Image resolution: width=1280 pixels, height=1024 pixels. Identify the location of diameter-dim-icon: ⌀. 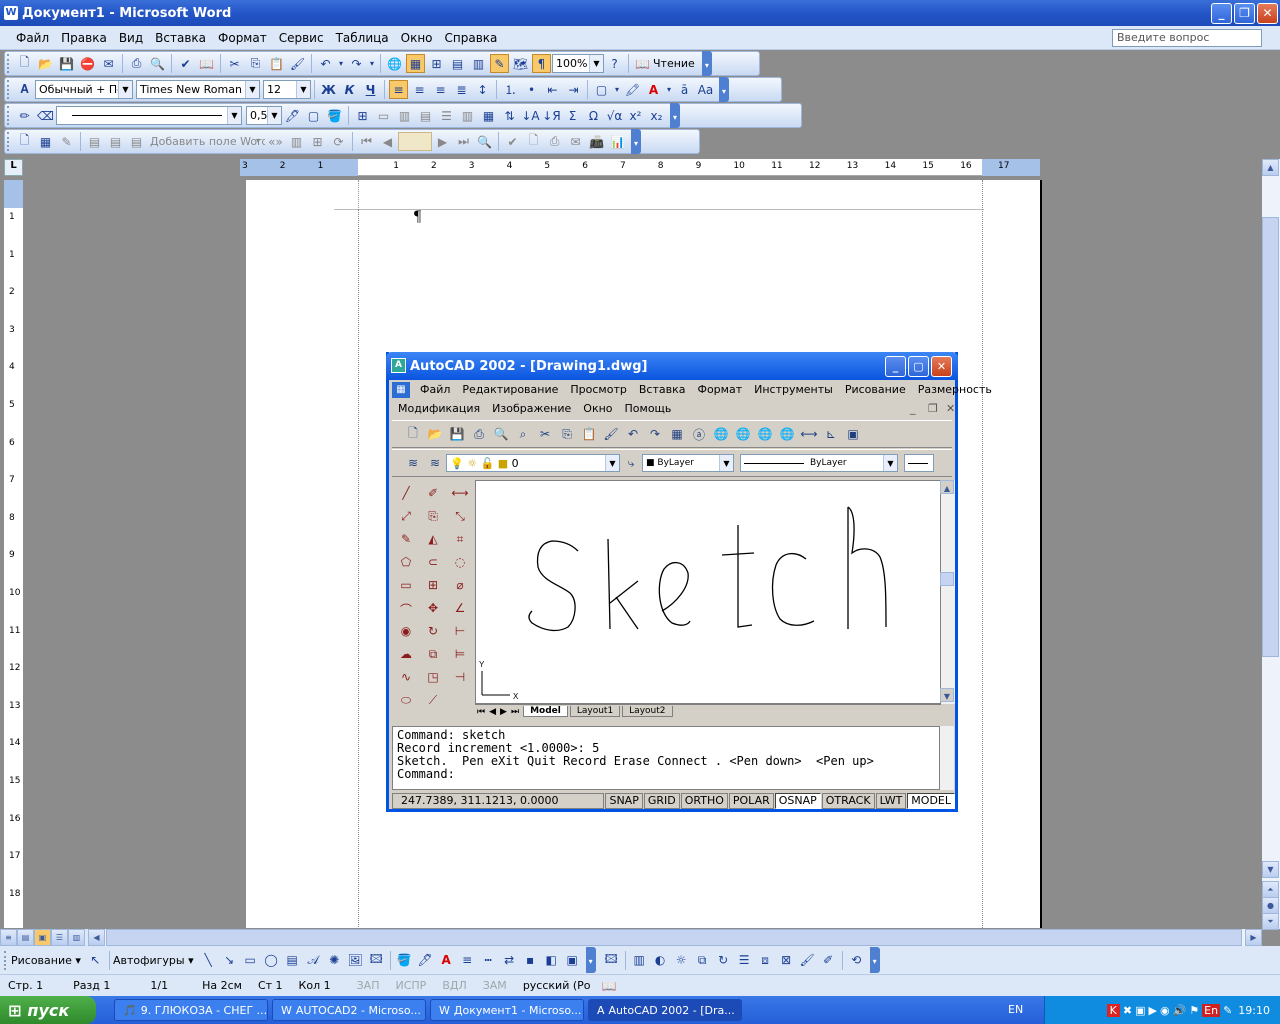
(460, 589).